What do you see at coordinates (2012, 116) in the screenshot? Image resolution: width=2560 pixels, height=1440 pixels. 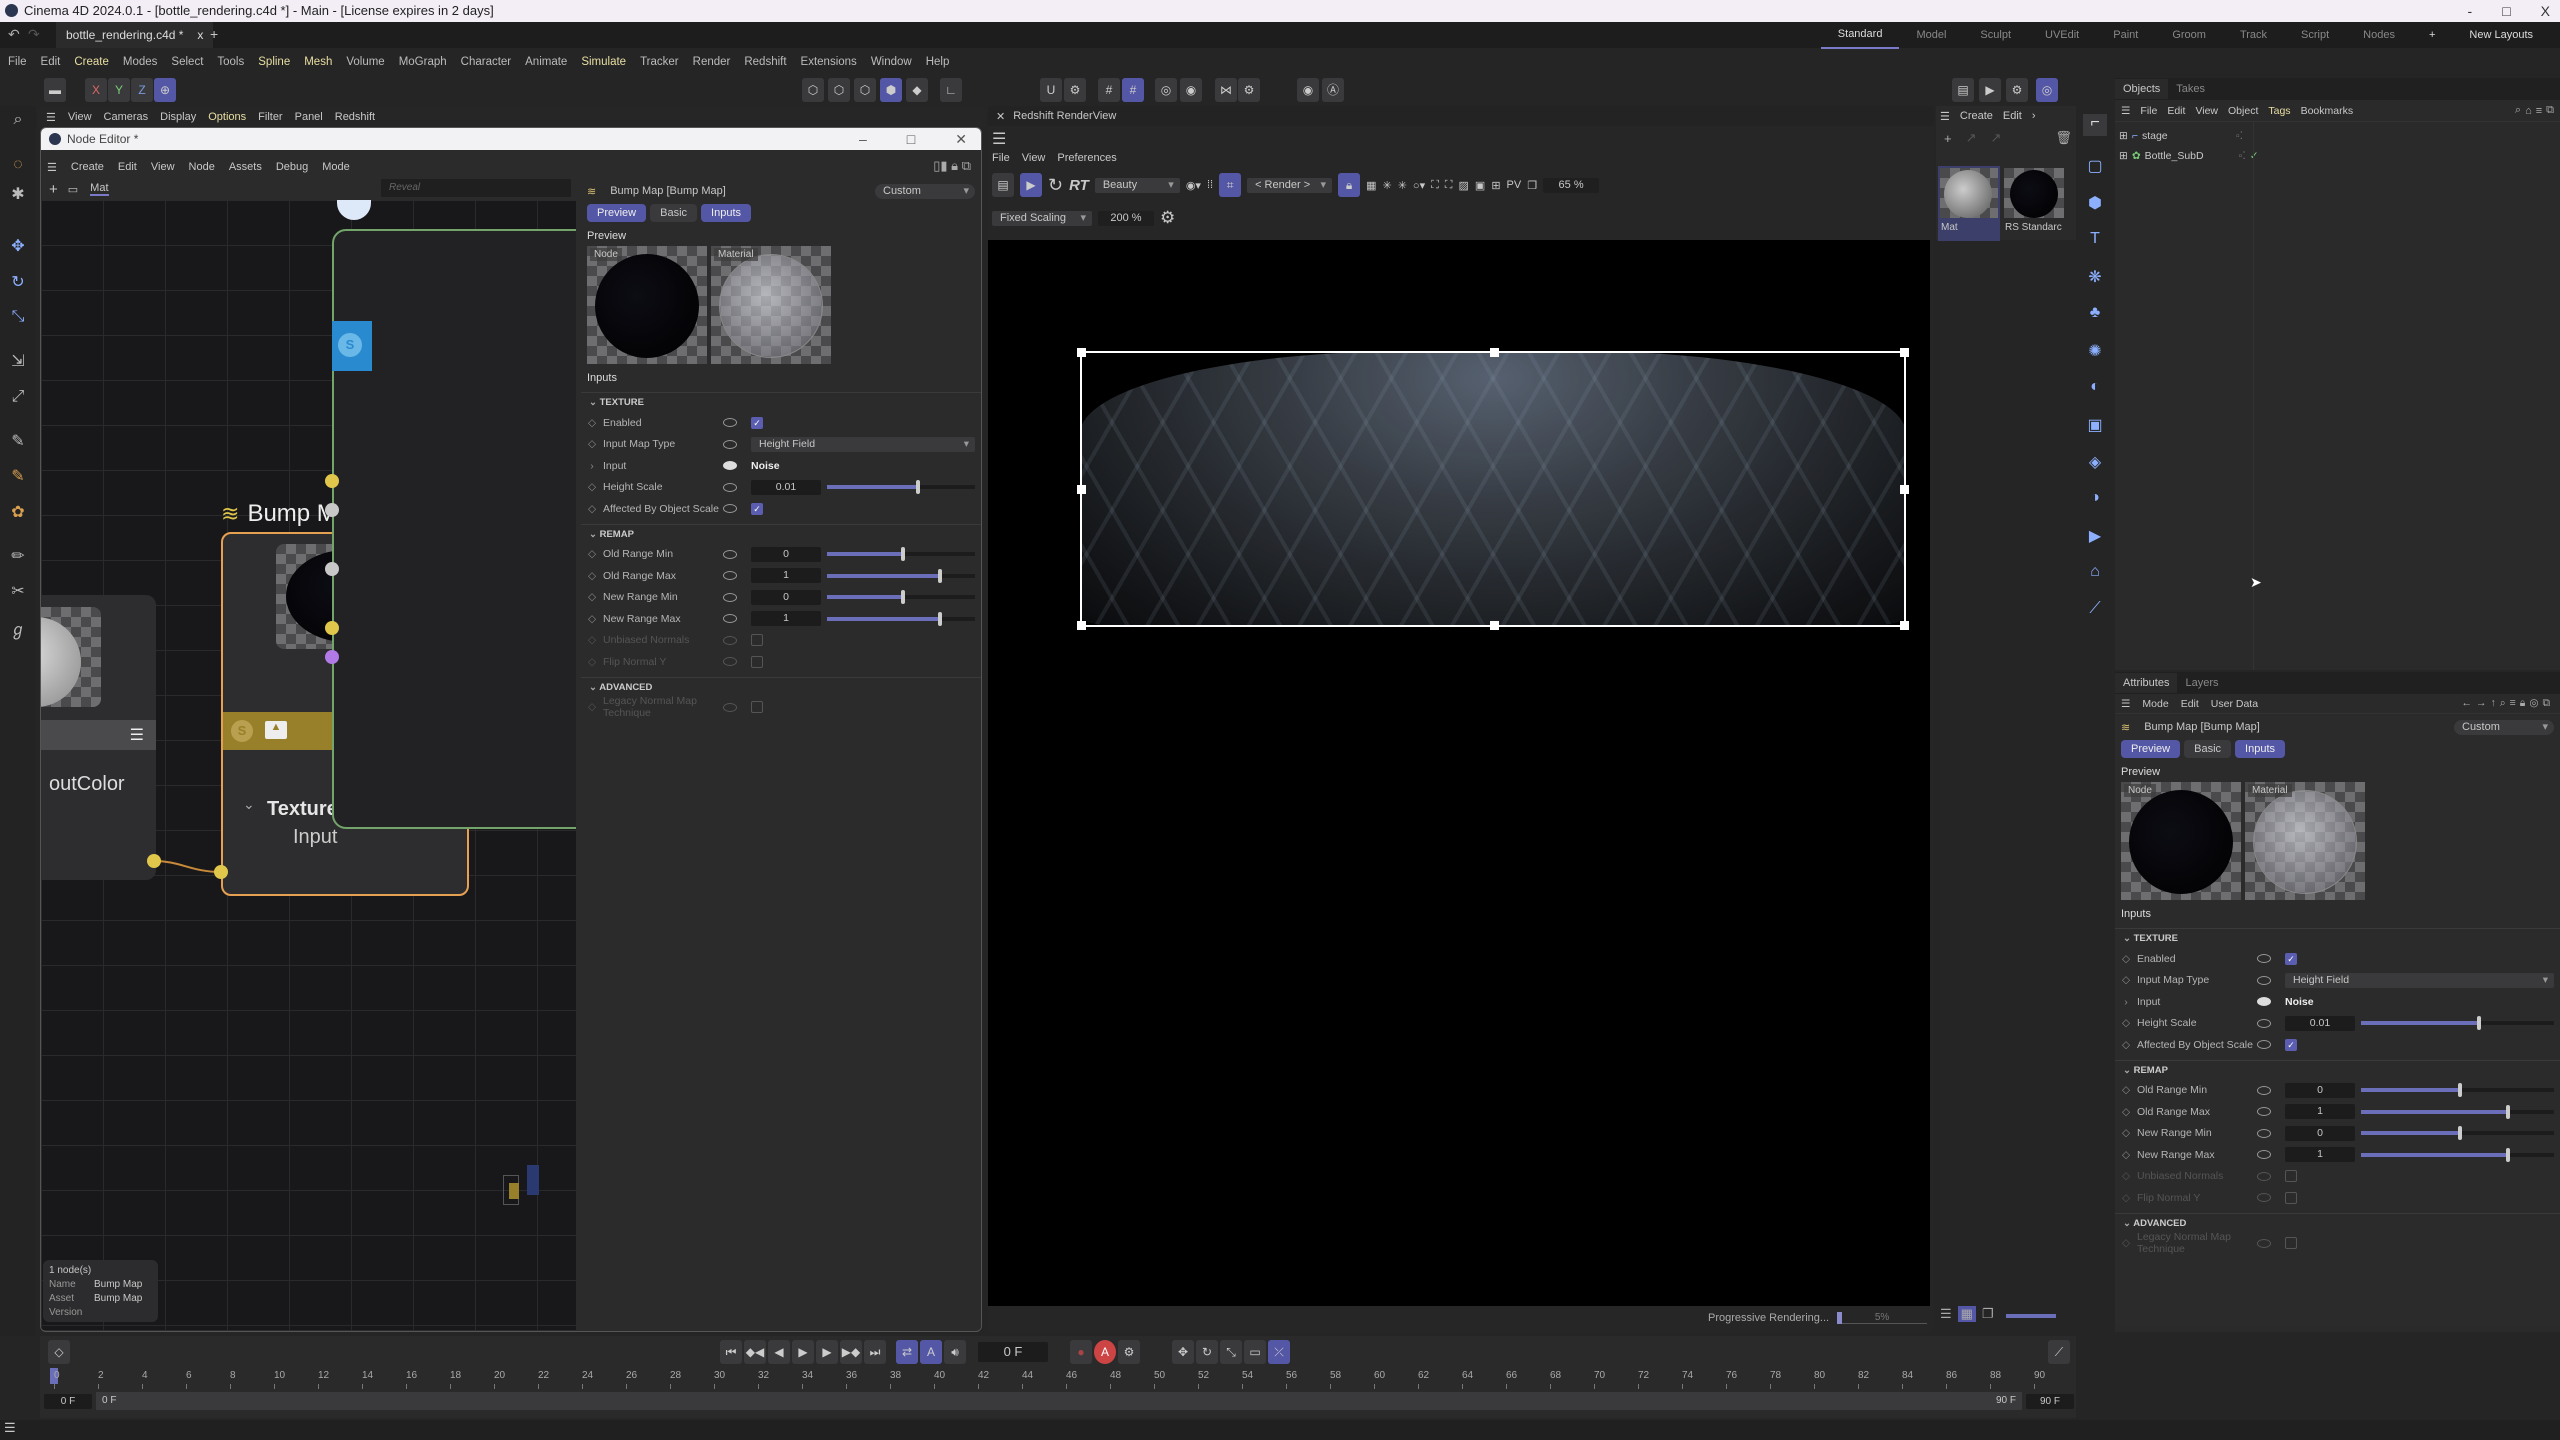 I see `material-menu-edit: Edit` at bounding box center [2012, 116].